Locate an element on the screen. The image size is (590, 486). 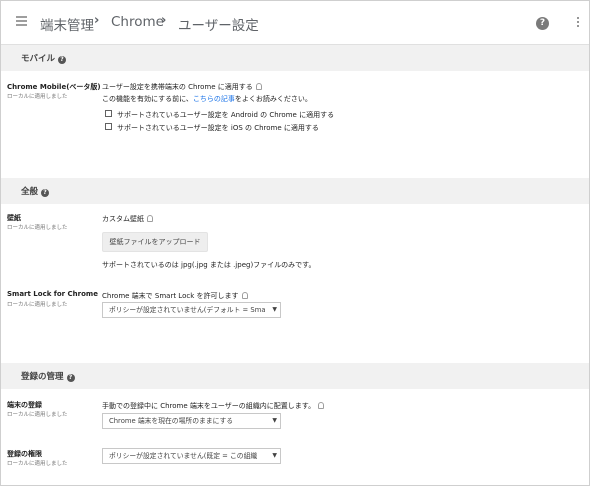
more-vert-icon is located at coordinates (578, 24).